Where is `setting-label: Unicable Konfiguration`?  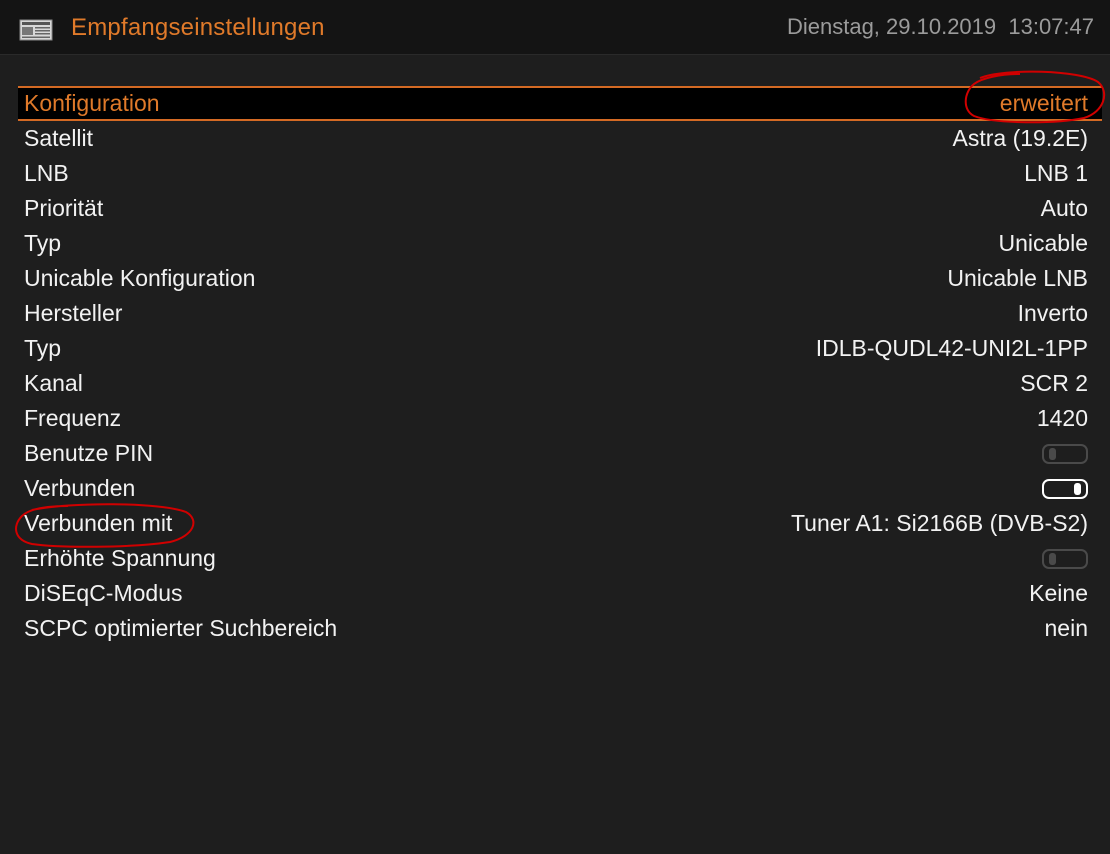 setting-label: Unicable Konfiguration is located at coordinates (140, 278).